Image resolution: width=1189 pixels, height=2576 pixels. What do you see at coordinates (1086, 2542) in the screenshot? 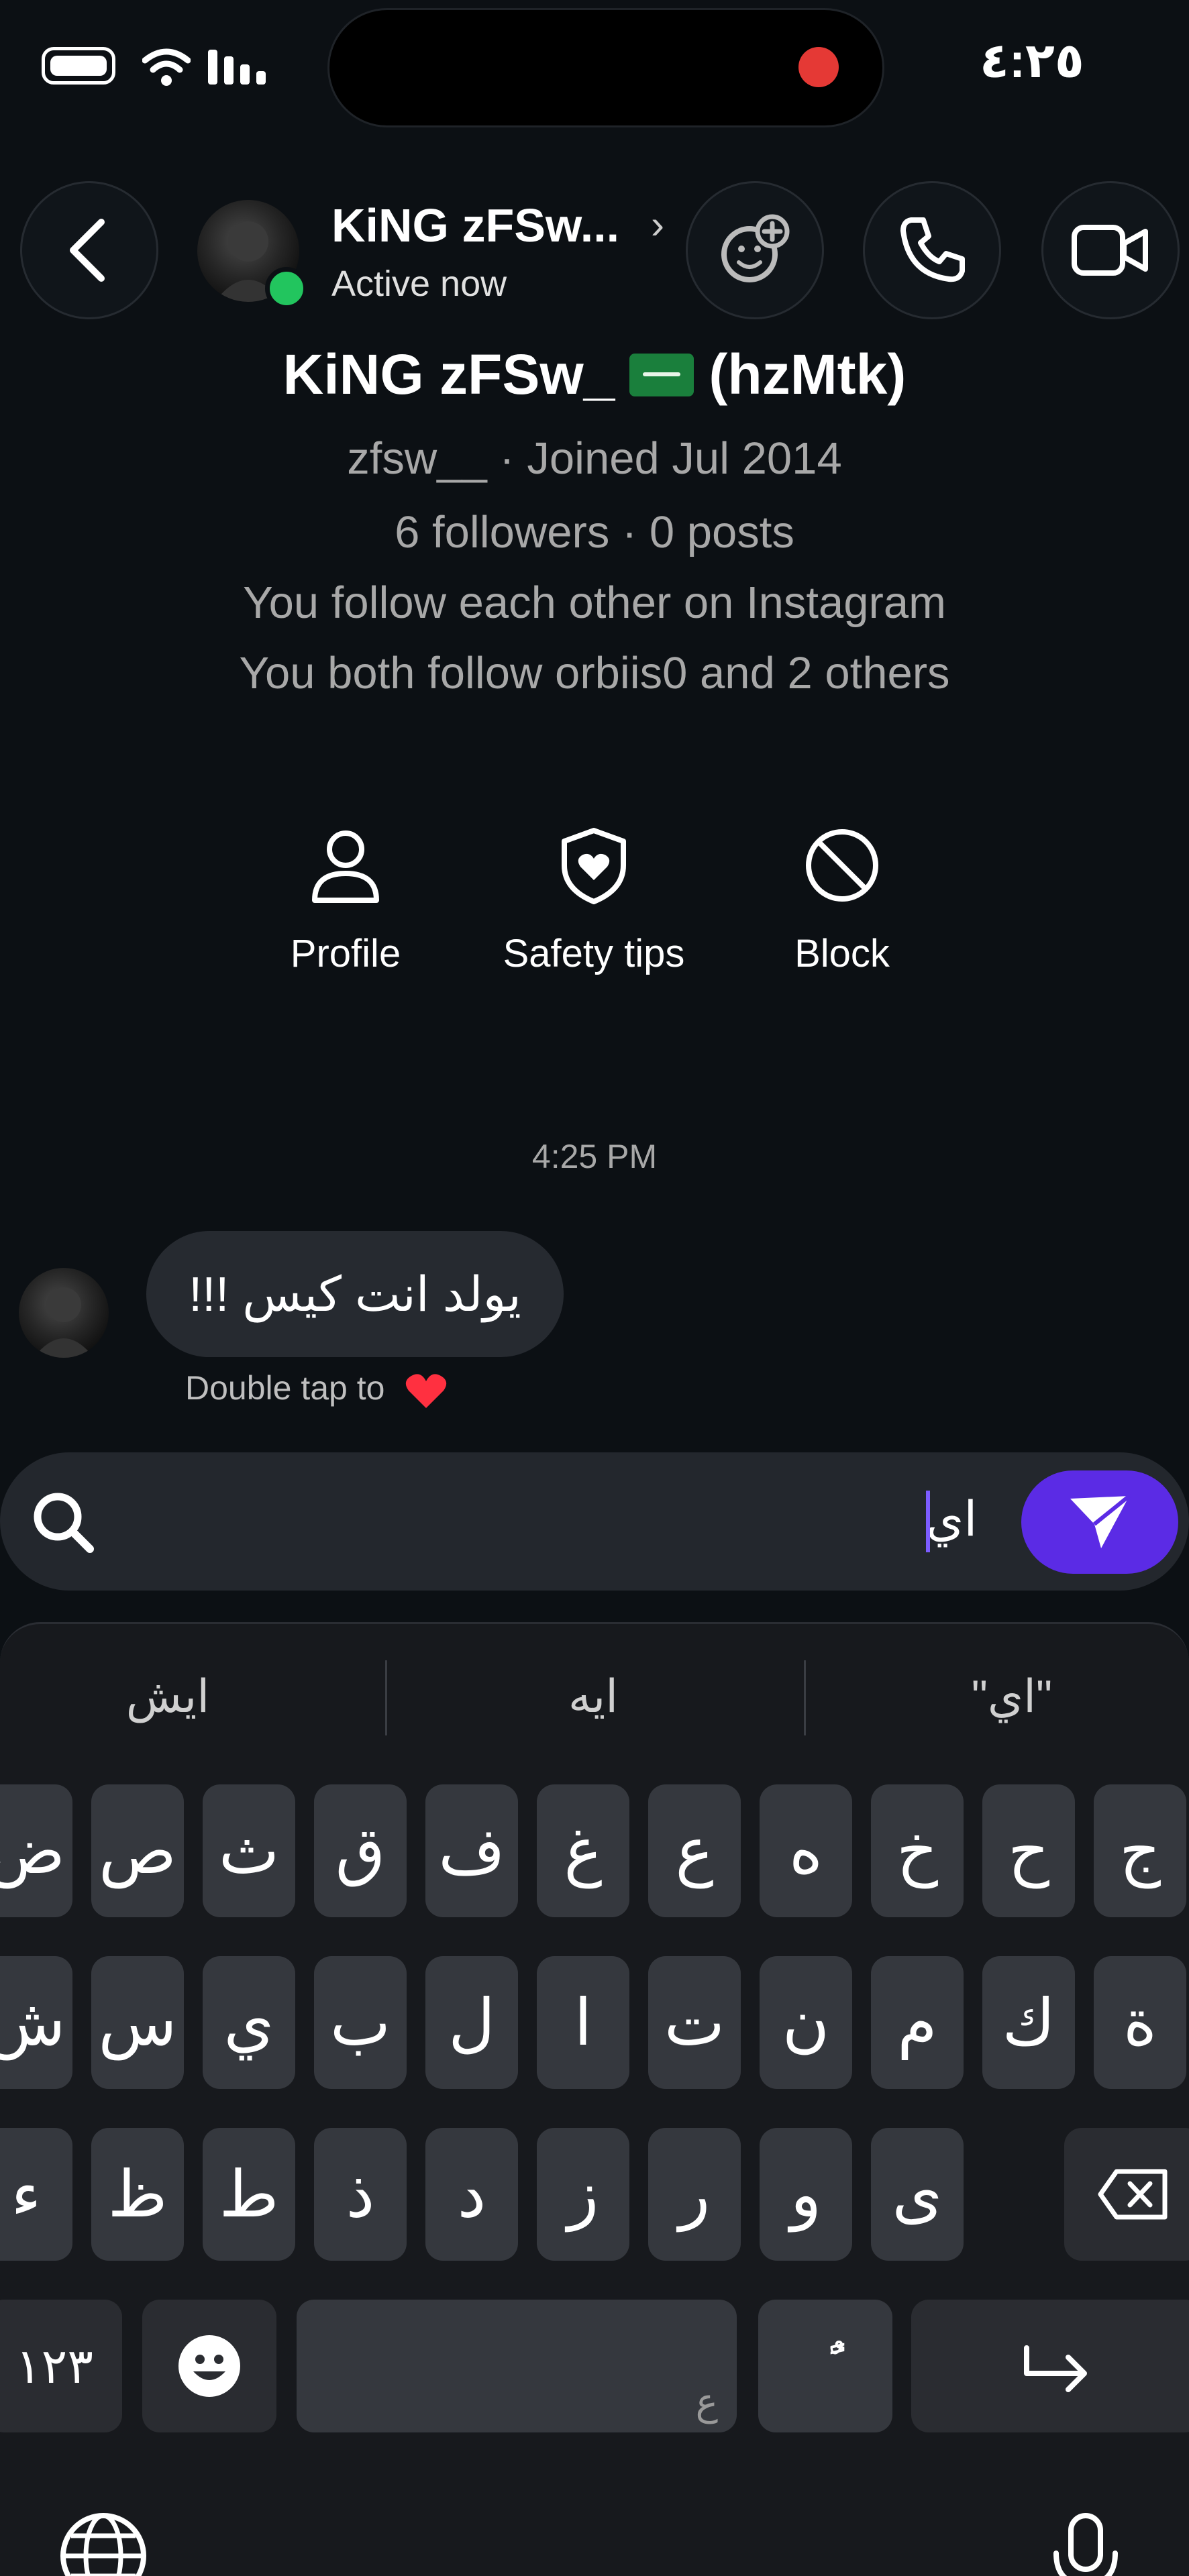
I see `microphone-icon` at bounding box center [1086, 2542].